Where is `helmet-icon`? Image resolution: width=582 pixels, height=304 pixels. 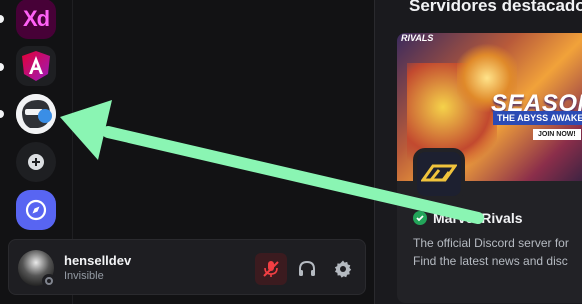
helmet-icon is located at coordinates (36, 114).